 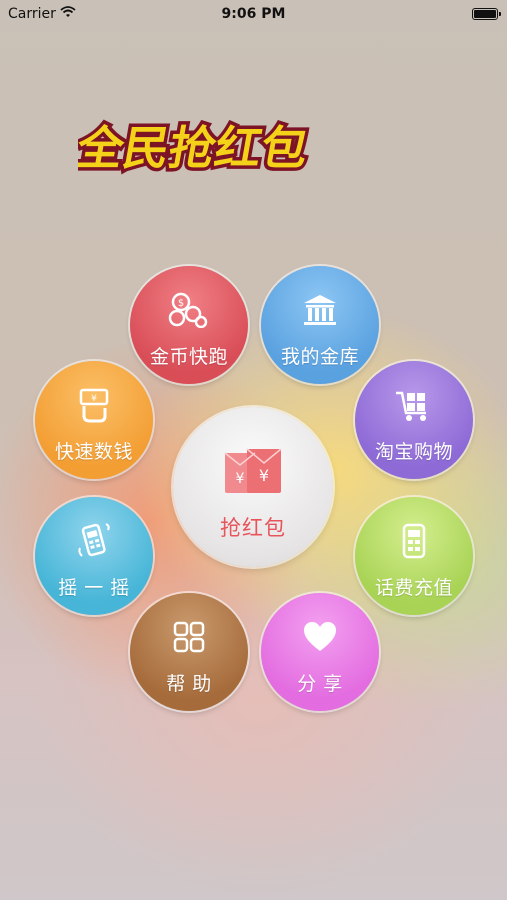 I want to click on shake-label: 摇 一 摇, so click(x=94, y=588).